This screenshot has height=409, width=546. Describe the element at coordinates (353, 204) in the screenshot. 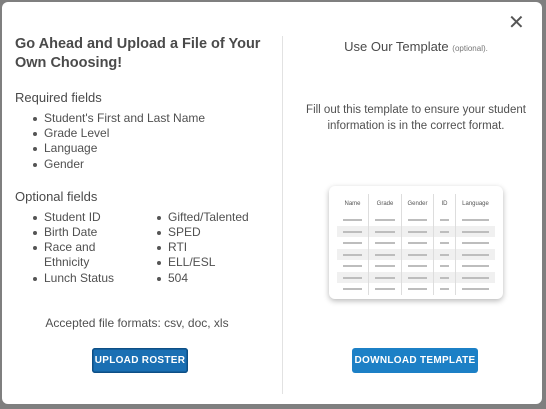

I see `template-column-name: Name` at that location.